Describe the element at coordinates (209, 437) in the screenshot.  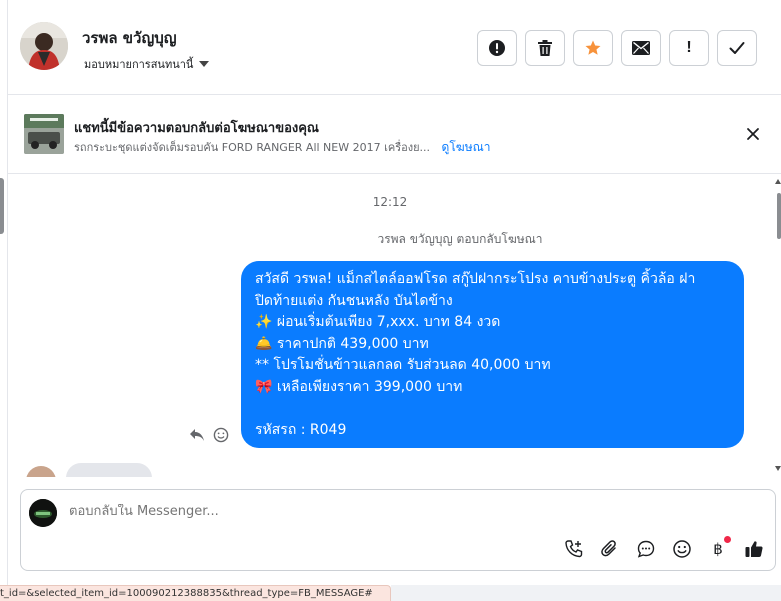
I see `message-actions` at that location.